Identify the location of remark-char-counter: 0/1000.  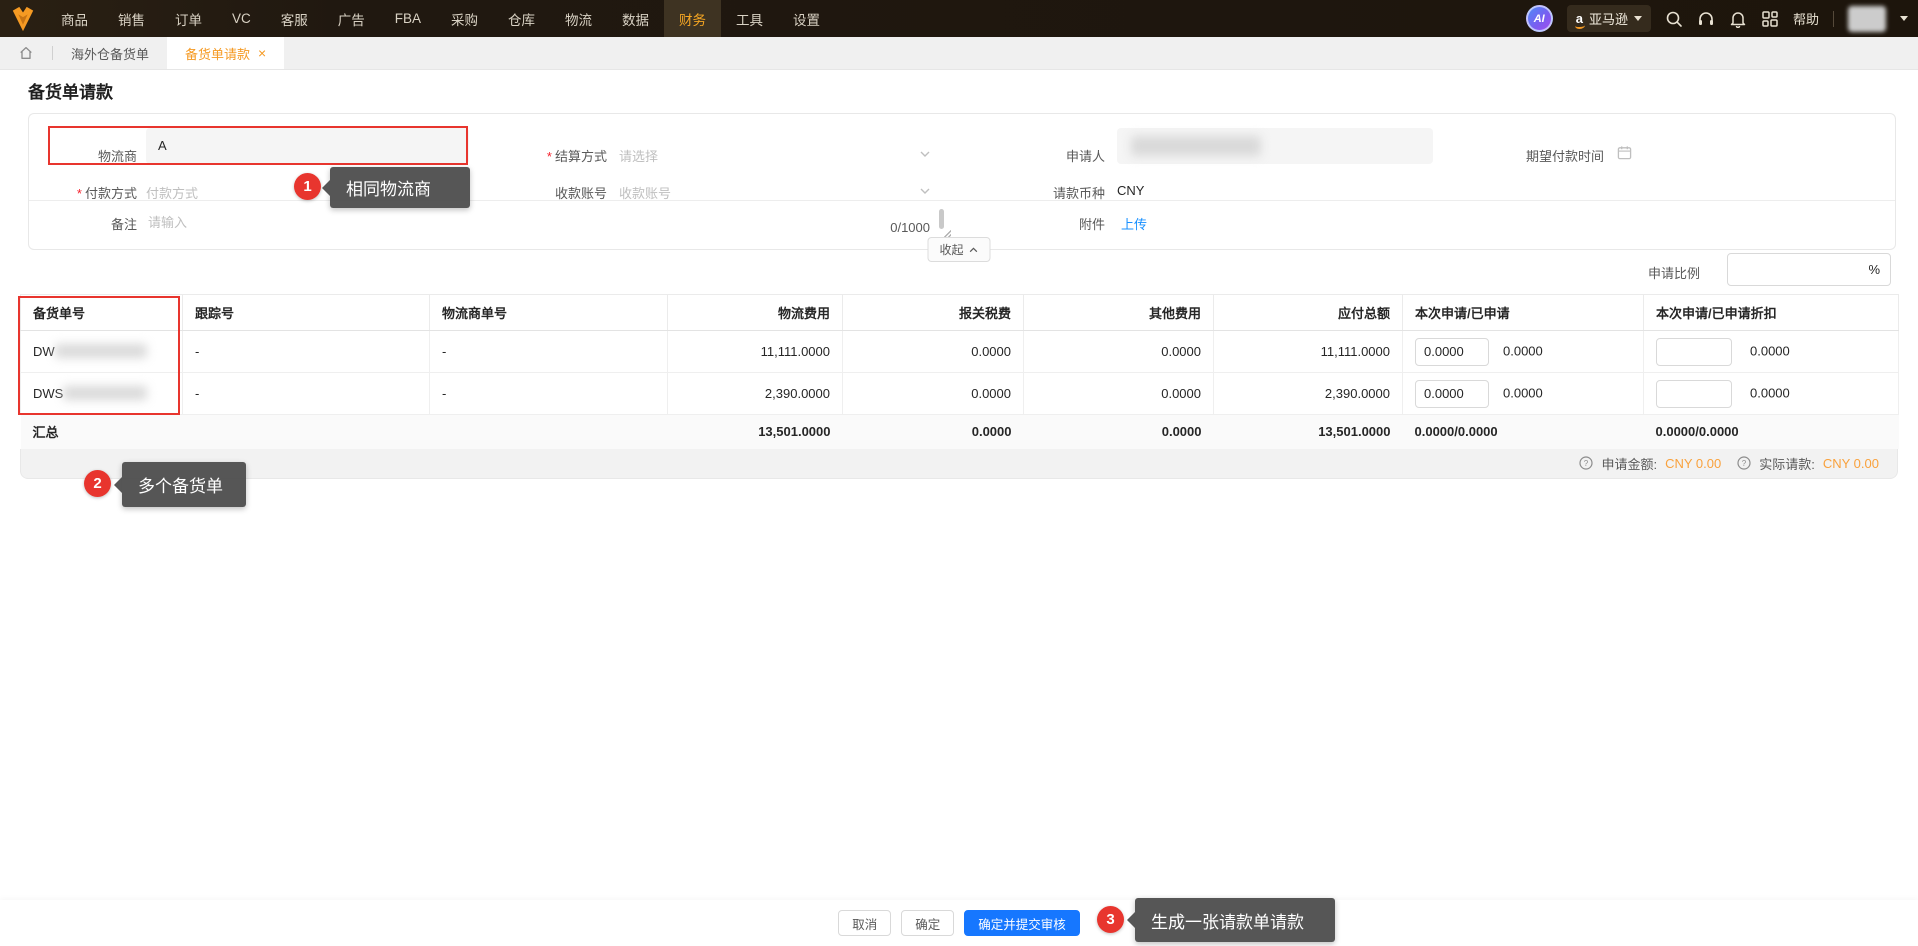
(910, 227).